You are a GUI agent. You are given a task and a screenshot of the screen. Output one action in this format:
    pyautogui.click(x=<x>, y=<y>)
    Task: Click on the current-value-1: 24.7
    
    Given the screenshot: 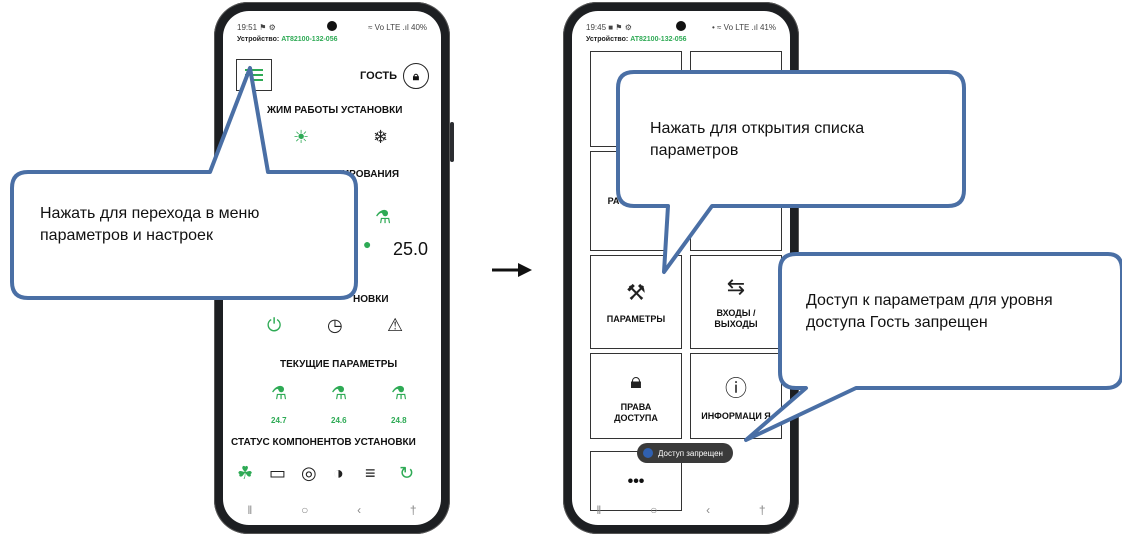 What is the action you would take?
    pyautogui.click(x=279, y=420)
    